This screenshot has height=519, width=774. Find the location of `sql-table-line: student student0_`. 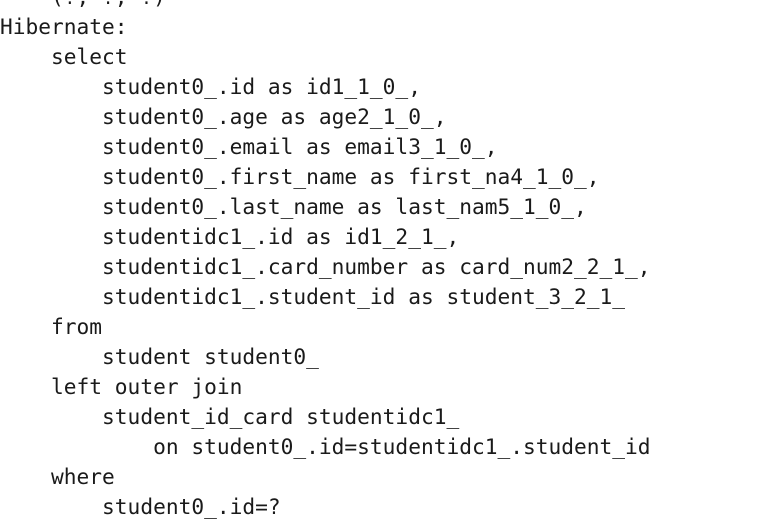

sql-table-line: student student0_ is located at coordinates (166, 356).